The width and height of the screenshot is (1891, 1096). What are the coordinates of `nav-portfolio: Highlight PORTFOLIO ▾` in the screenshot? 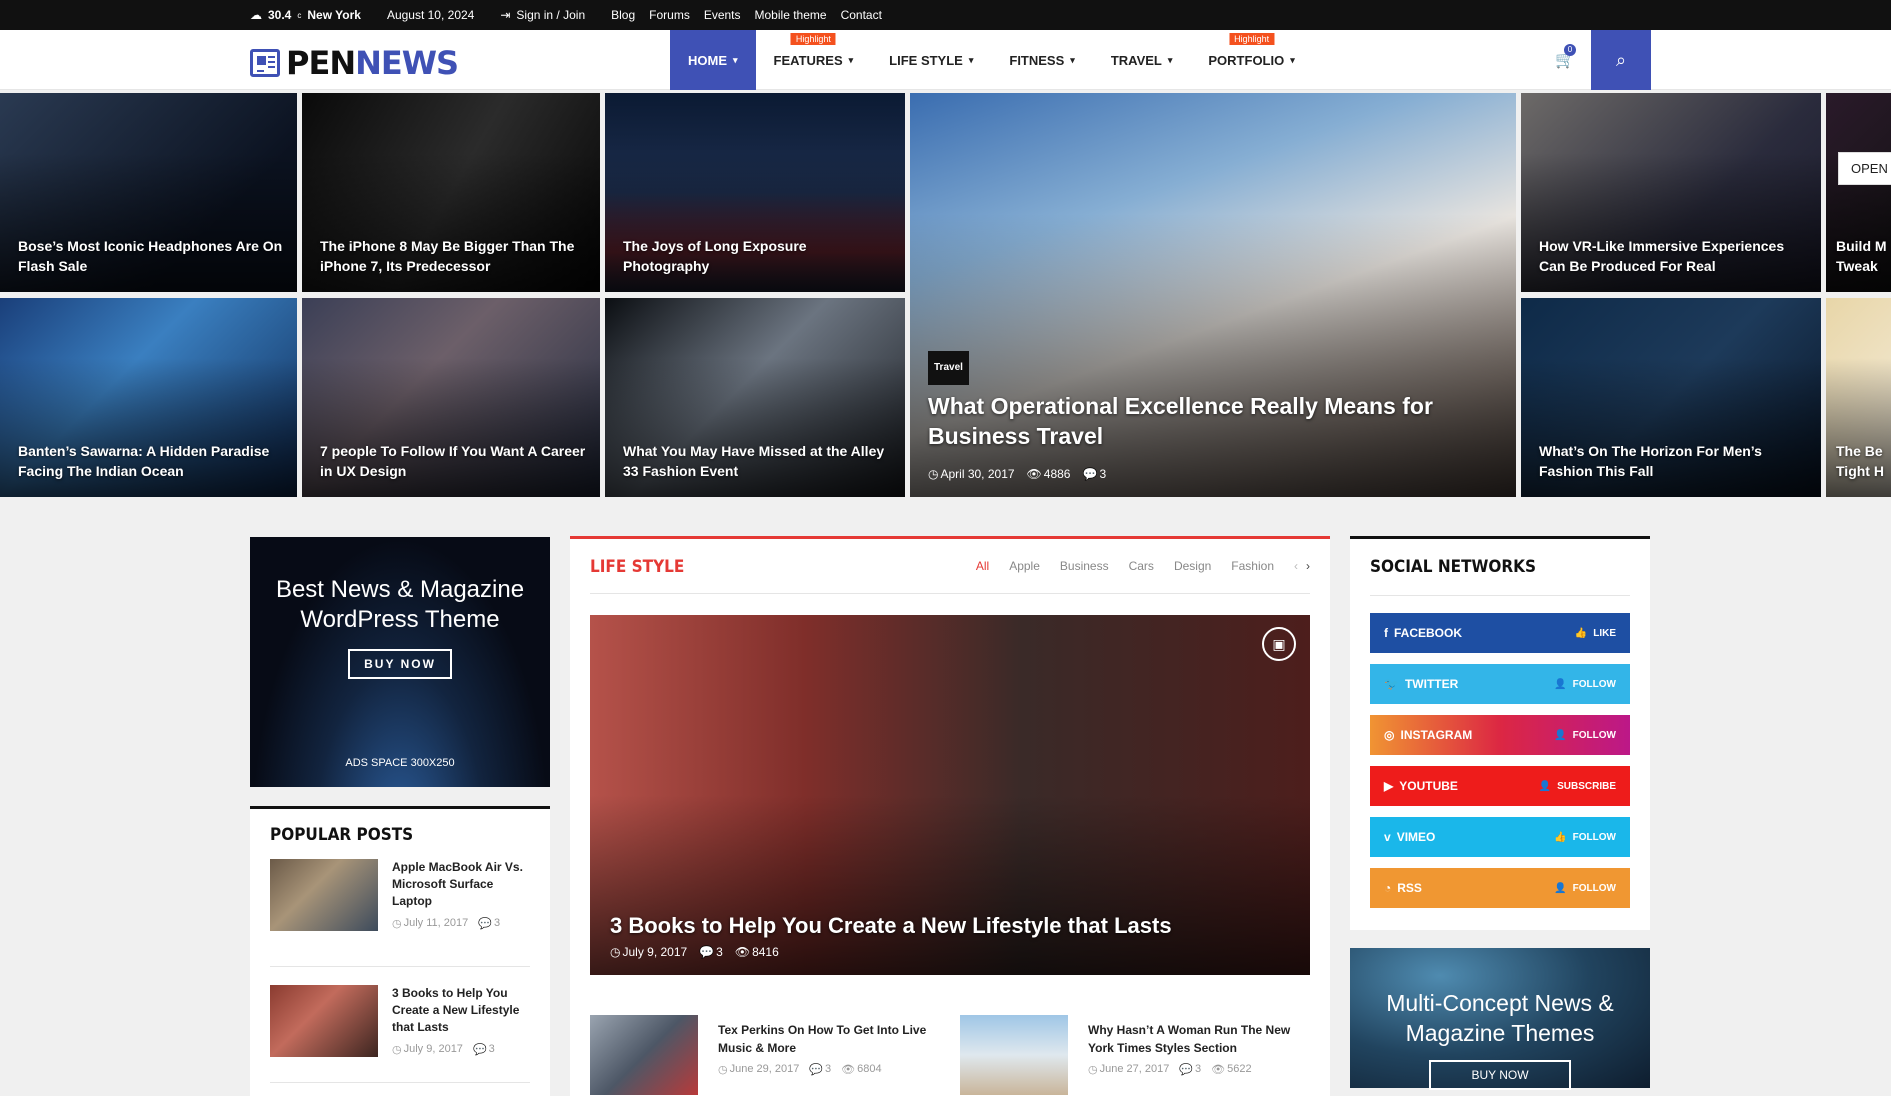 It's located at (1251, 60).